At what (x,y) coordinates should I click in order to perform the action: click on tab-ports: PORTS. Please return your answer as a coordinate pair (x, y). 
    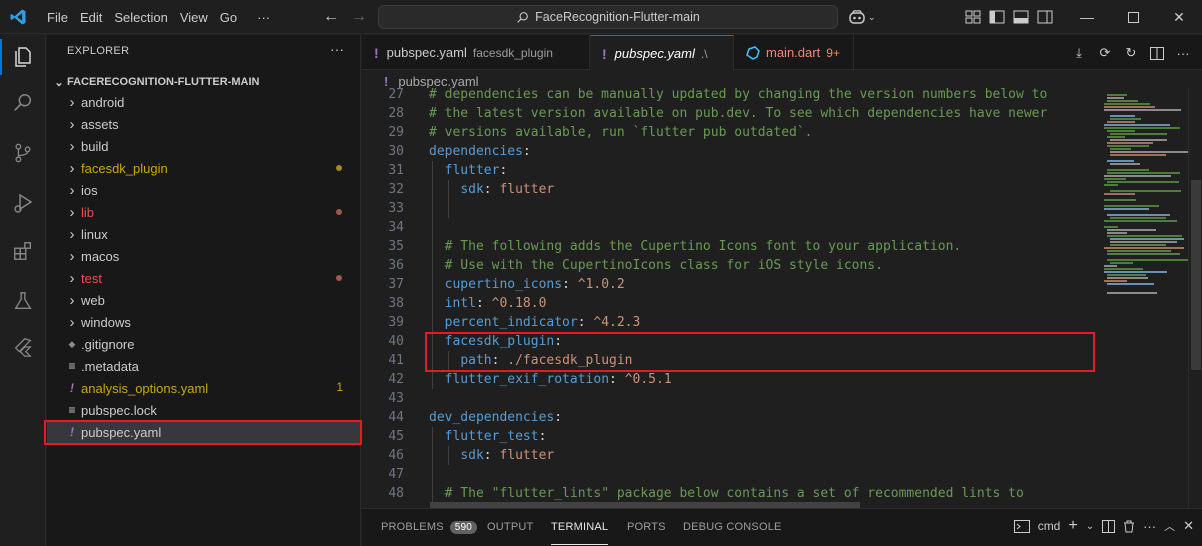
    Looking at the image, I should click on (646, 527).